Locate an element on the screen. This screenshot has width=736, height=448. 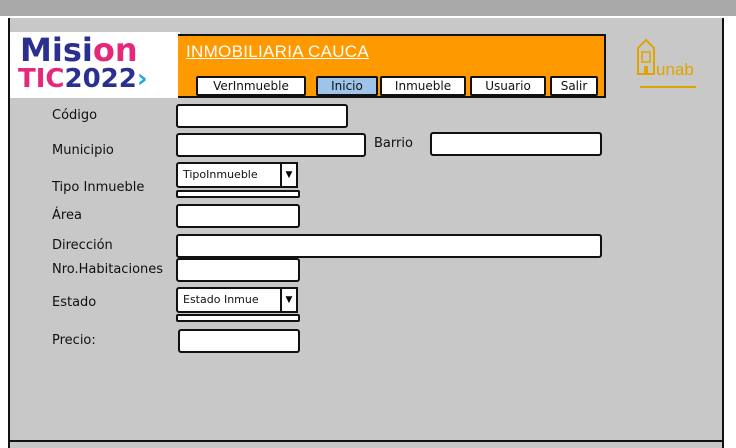
app-title: INMOBILIARIA CAUCA is located at coordinates (277, 52).